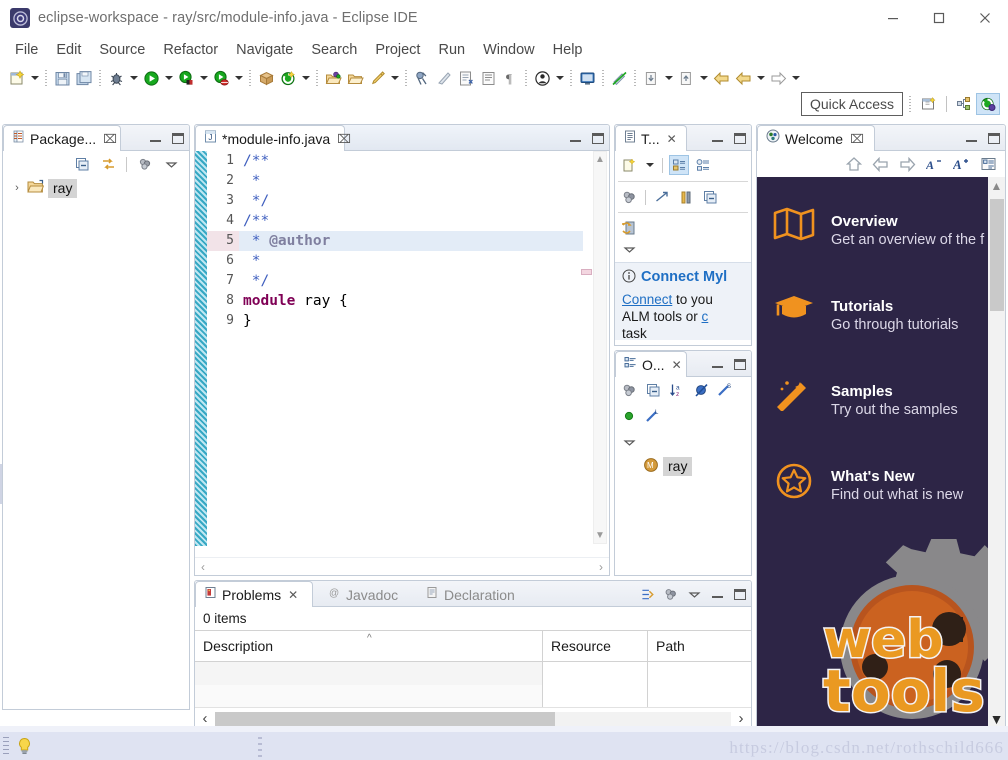 This screenshot has width=1008, height=760. Describe the element at coordinates (629, 165) in the screenshot. I see `new-task-icon` at that location.